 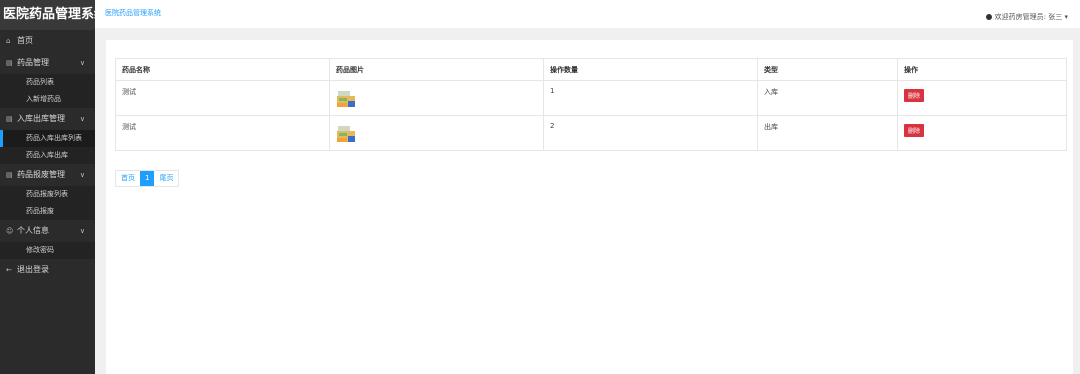 I want to click on sidebar-item-logout: ← 退出登录, so click(x=47, y=270).